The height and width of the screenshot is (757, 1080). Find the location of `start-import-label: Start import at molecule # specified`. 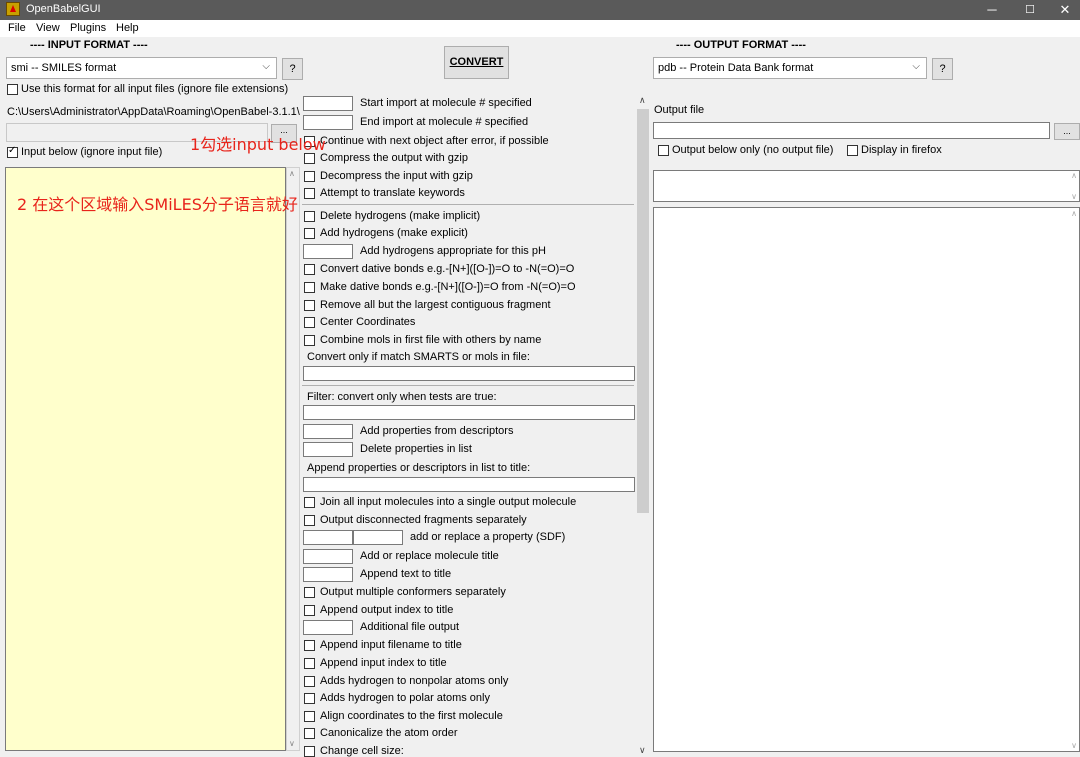

start-import-label: Start import at molecule # specified is located at coordinates (446, 103).